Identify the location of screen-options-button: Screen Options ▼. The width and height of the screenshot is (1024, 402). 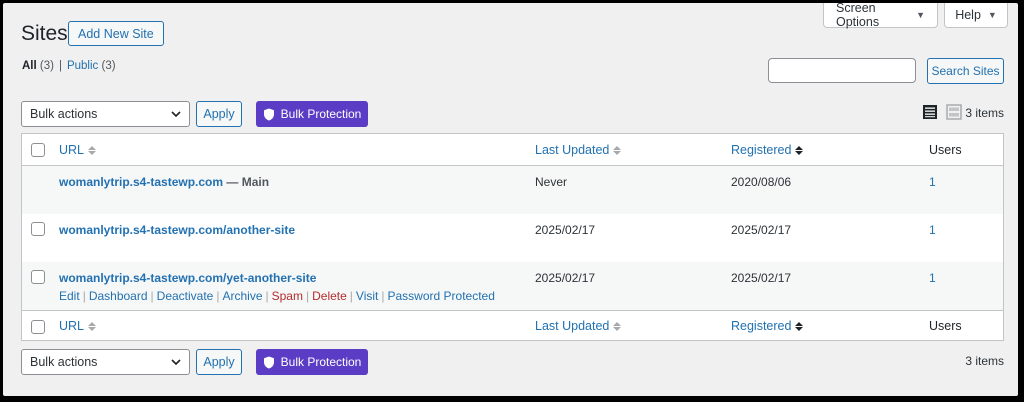
(880, 16).